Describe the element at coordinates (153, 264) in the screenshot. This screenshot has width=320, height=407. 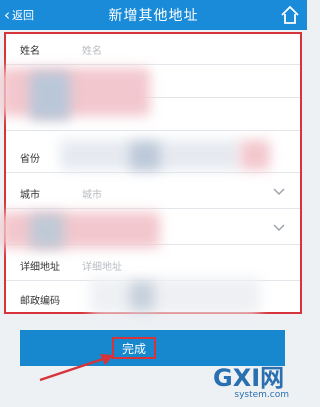
I see `address-row: 详细地址 详细地址` at that location.